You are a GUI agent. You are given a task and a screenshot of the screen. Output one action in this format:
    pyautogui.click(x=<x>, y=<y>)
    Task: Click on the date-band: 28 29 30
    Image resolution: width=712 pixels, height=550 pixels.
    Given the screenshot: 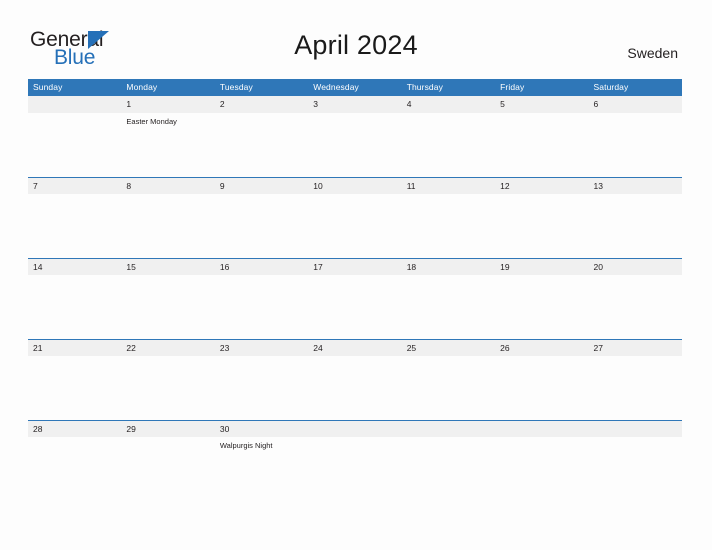 What is the action you would take?
    pyautogui.click(x=355, y=428)
    